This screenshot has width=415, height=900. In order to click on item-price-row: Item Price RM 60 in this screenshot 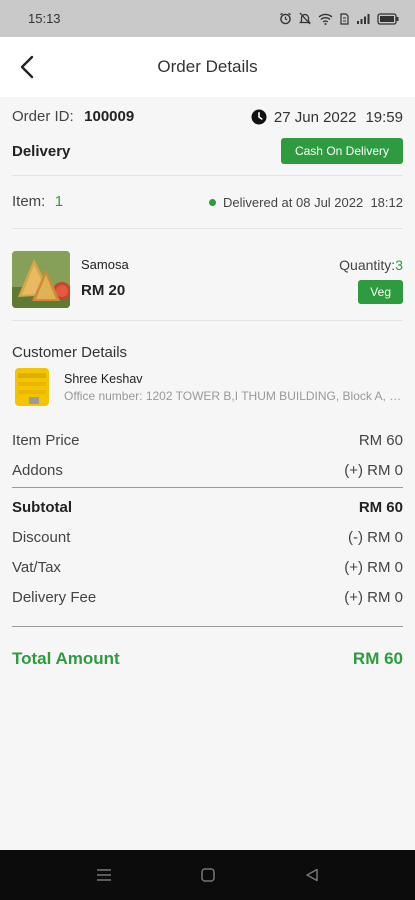, I will do `click(207, 440)`.